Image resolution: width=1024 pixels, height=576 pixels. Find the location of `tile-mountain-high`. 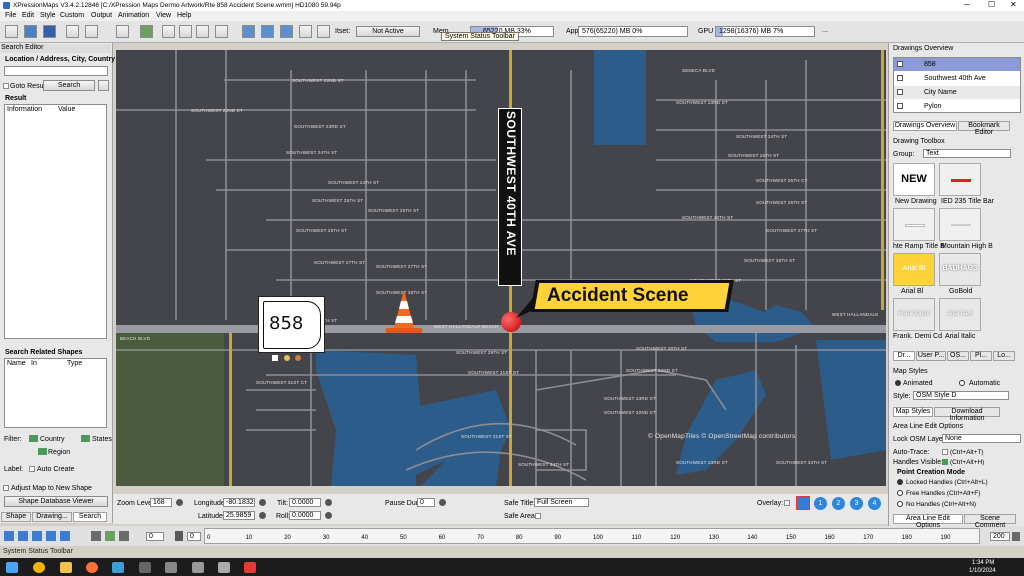

tile-mountain-high is located at coordinates (960, 224).